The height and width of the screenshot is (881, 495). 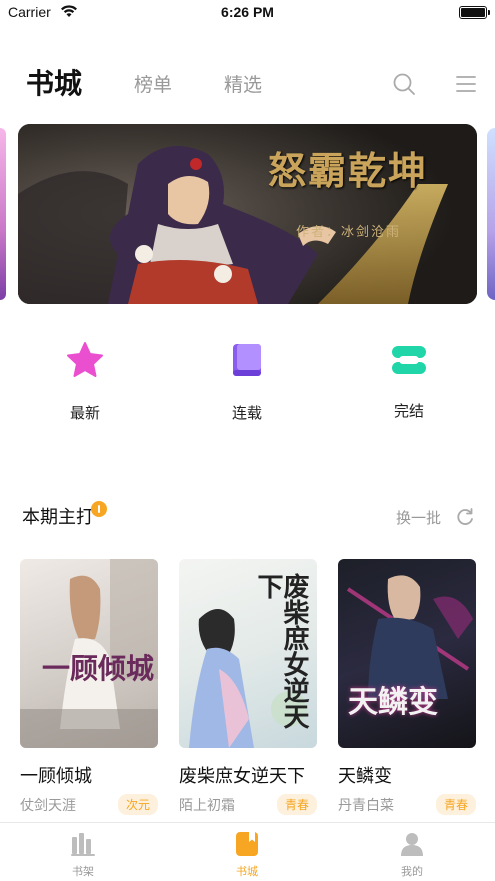 What do you see at coordinates (247, 381) in the screenshot?
I see `category-serial: 连载` at bounding box center [247, 381].